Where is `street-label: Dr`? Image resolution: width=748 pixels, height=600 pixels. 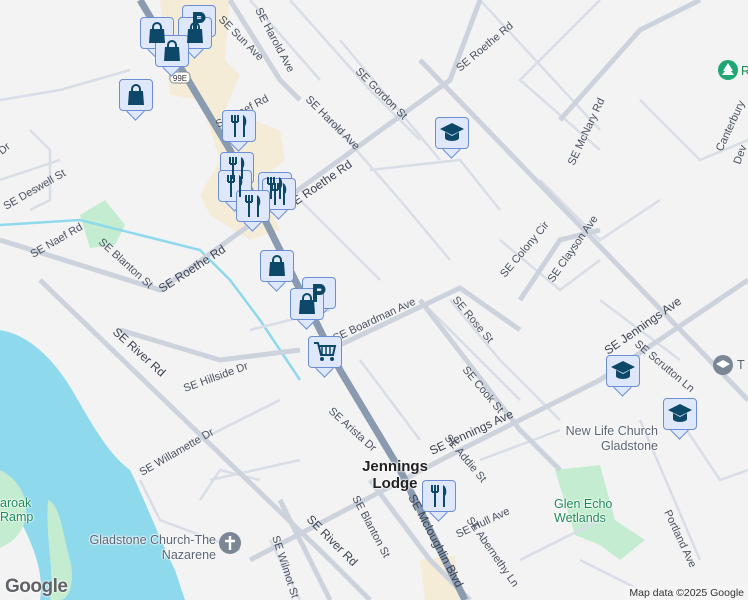 street-label: Dr is located at coordinates (6, 148).